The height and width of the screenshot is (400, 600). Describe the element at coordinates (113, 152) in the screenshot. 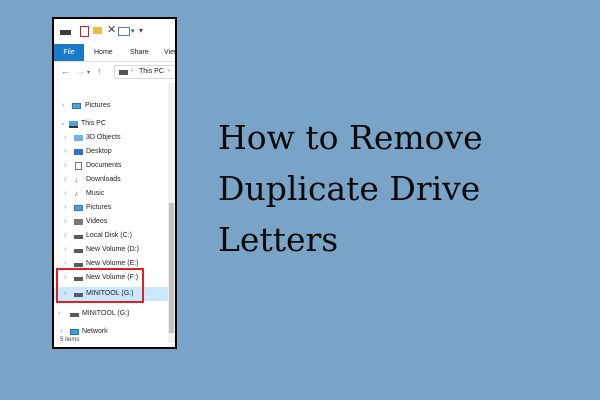

I see `tree-item-desktop: › Desktop` at that location.